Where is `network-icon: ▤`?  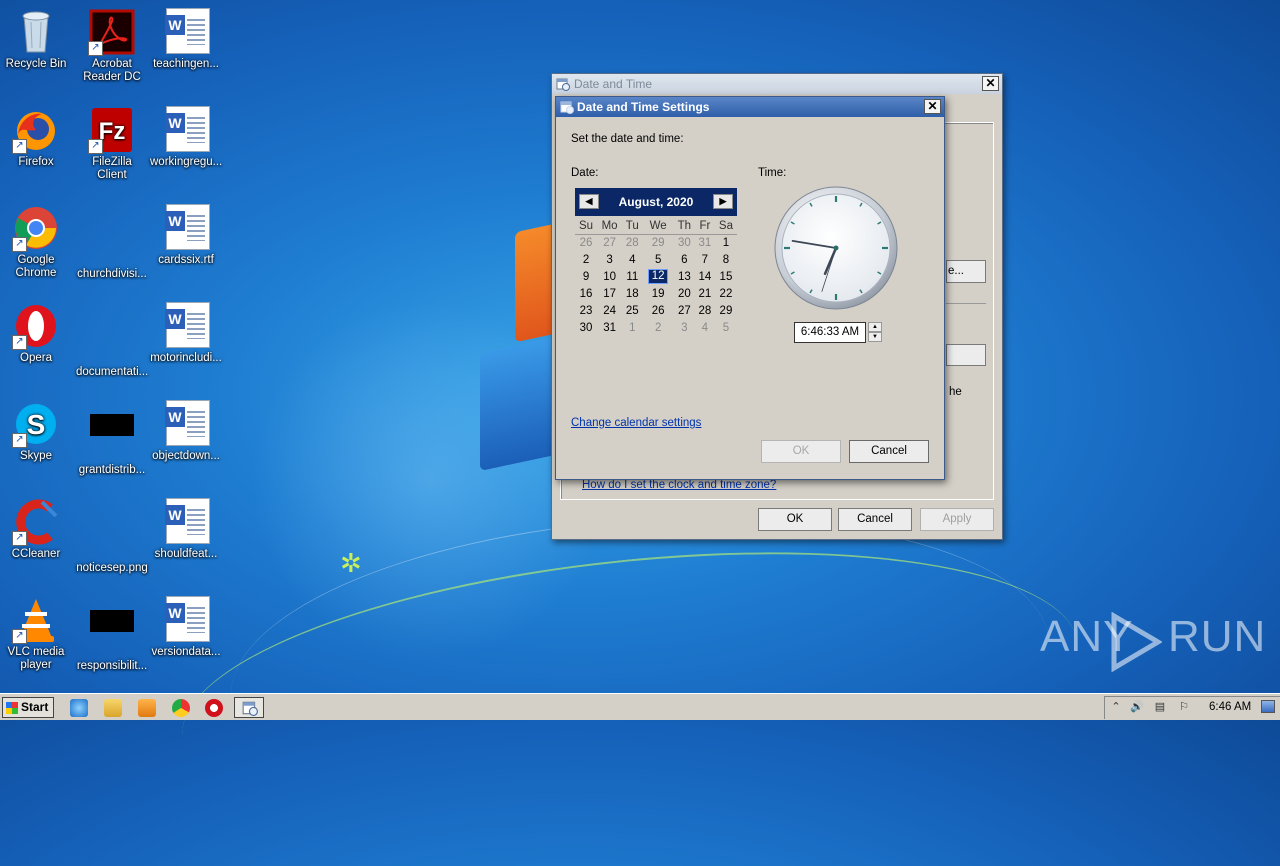 network-icon: ▤ is located at coordinates (1160, 707).